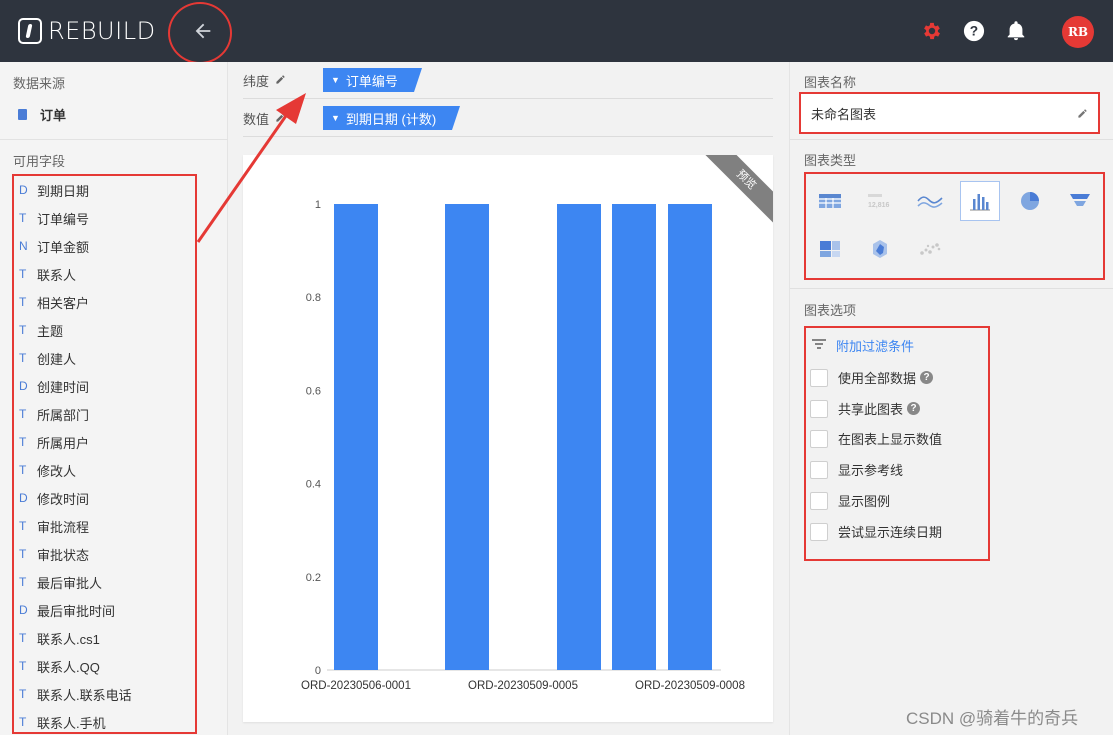 Image resolution: width=1113 pixels, height=735 pixels. Describe the element at coordinates (57, 471) in the screenshot. I see `field-label: 修改人` at that location.